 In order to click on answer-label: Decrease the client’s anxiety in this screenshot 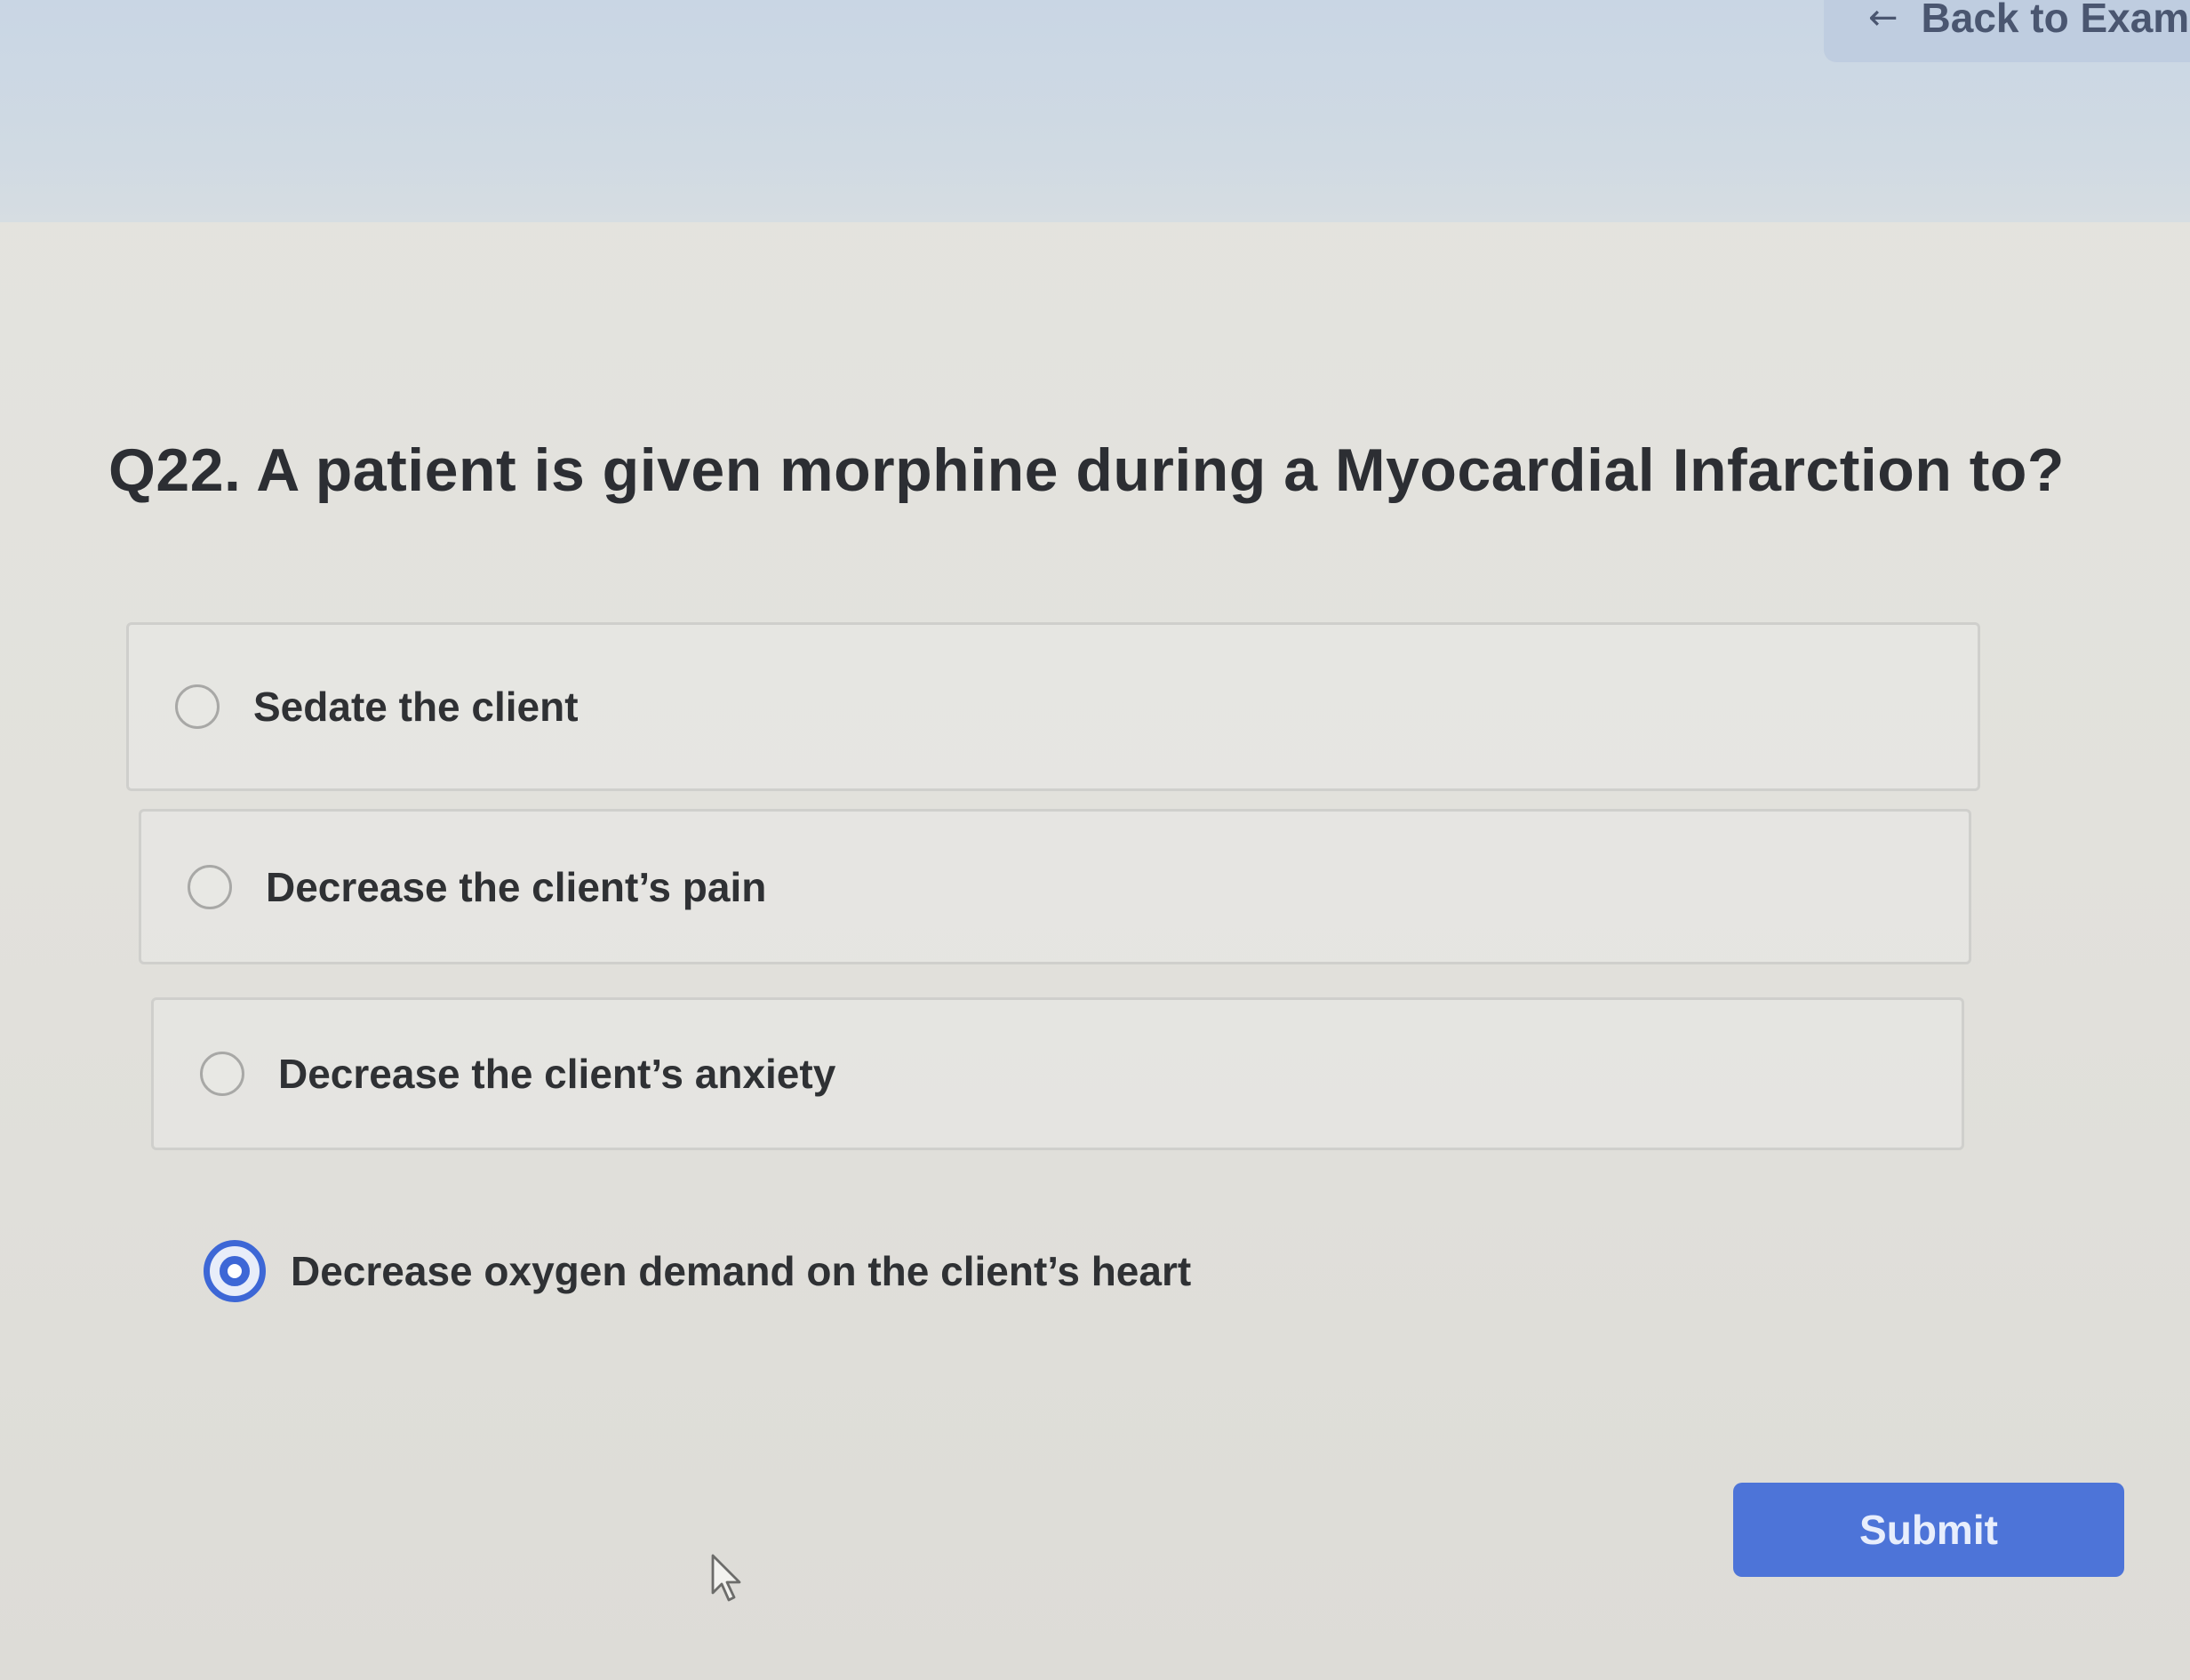, I will do `click(557, 1074)`.